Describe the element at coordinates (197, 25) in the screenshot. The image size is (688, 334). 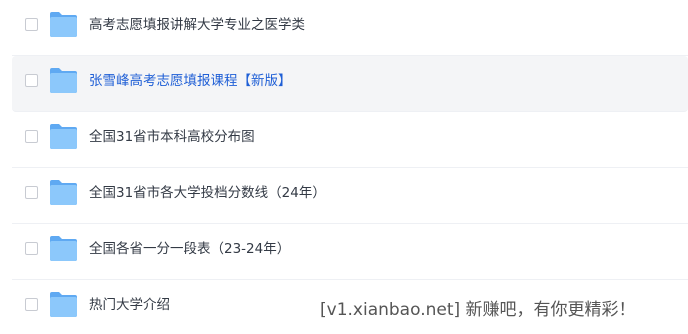
I see `file-name: 高考志愿填报讲解大学专业之医学类` at that location.